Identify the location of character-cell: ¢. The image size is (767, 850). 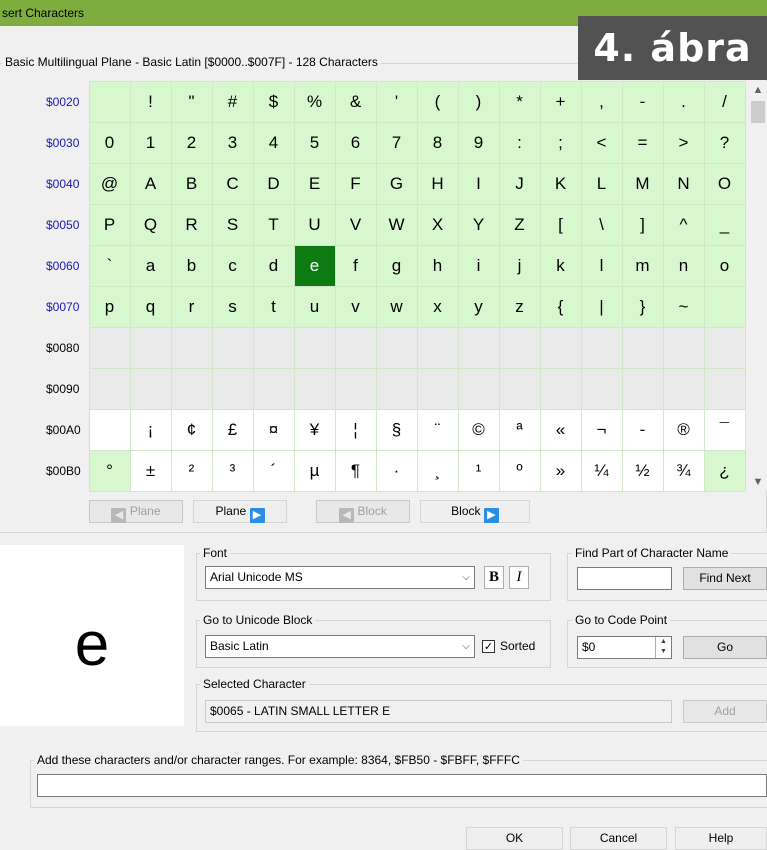
(191, 430).